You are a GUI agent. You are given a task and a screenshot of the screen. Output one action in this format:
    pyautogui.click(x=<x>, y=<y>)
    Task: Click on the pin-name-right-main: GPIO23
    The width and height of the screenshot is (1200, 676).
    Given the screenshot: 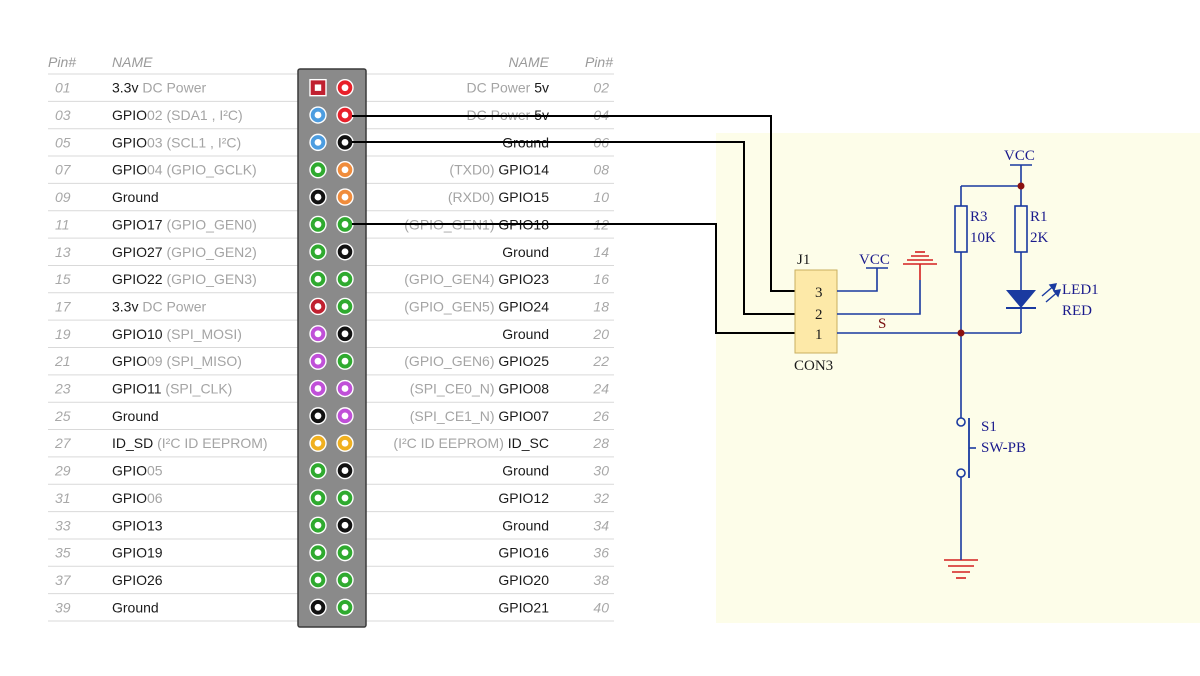 What is the action you would take?
    pyautogui.click(x=523, y=279)
    